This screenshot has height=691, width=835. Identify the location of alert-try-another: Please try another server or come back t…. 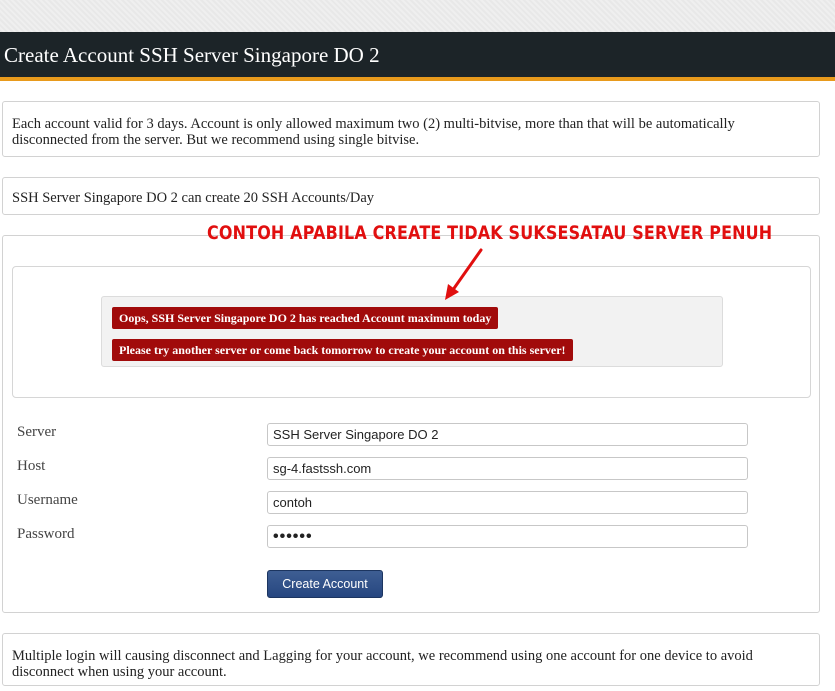
(342, 350).